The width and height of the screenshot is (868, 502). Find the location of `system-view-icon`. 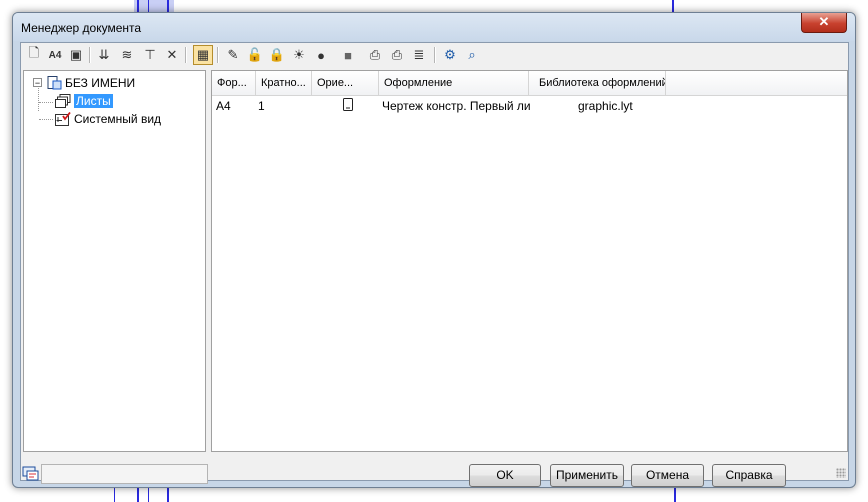

system-view-icon is located at coordinates (63, 118).